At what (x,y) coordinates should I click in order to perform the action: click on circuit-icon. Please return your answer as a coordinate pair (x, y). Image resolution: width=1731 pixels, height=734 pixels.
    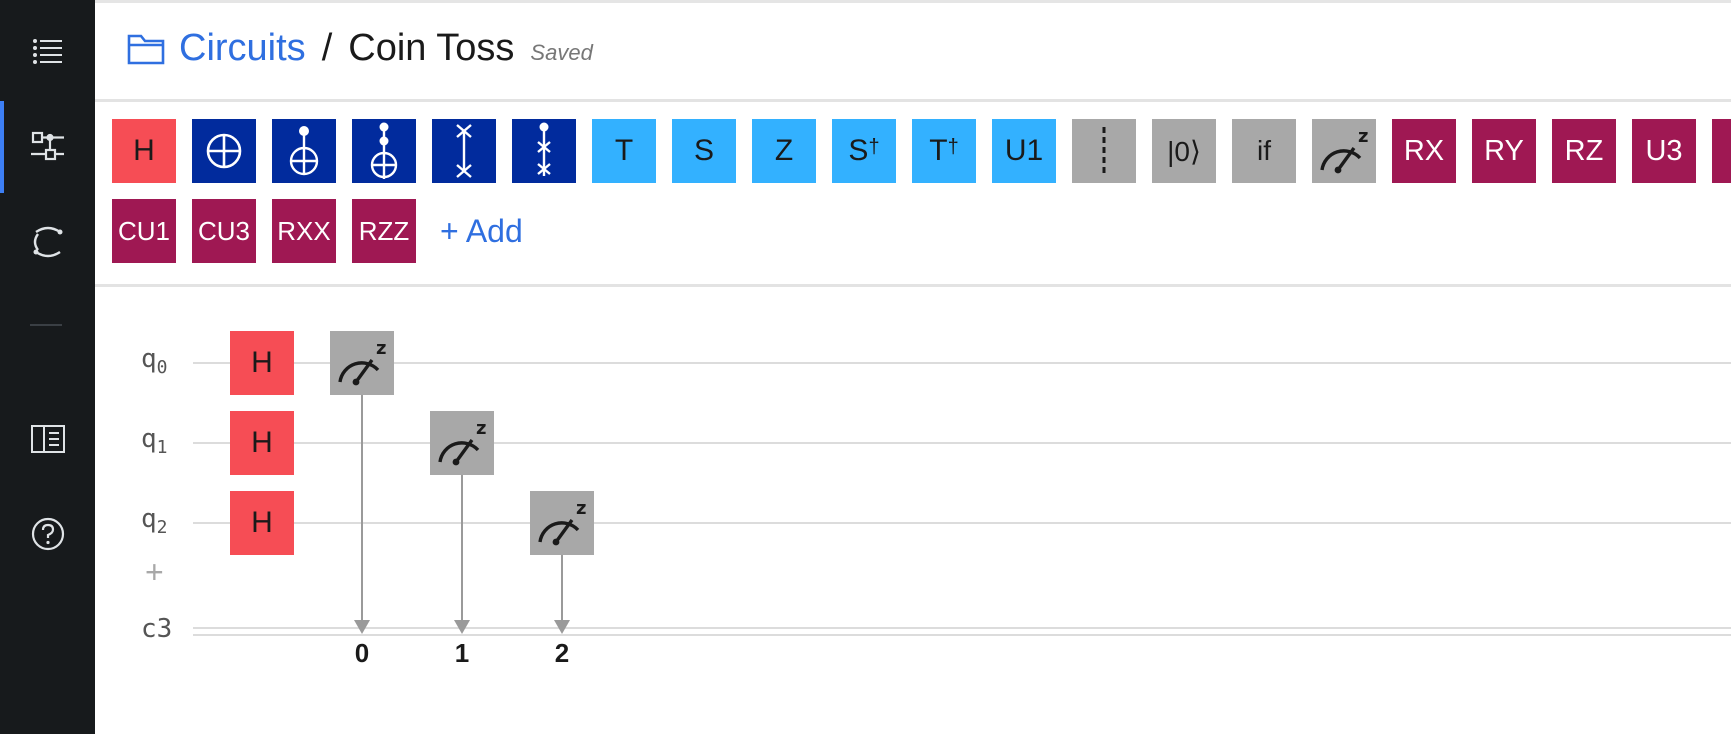
    Looking at the image, I should click on (47, 146).